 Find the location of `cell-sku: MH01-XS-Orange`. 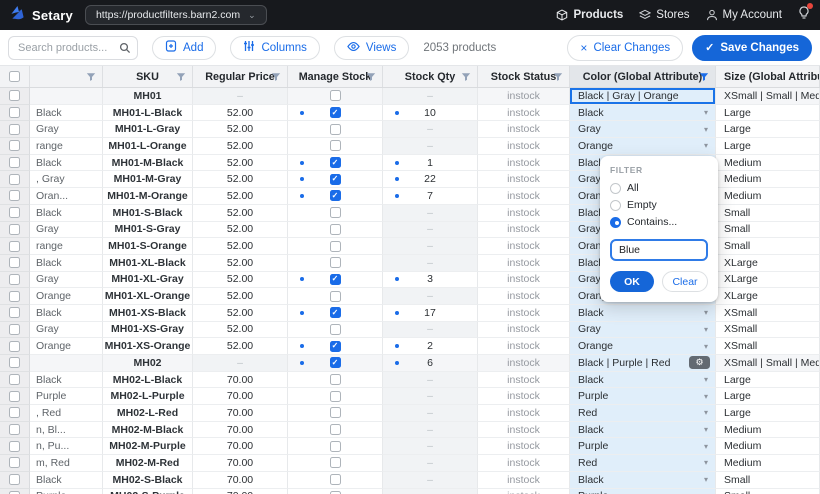

cell-sku: MH01-XS-Orange is located at coordinates (148, 346).